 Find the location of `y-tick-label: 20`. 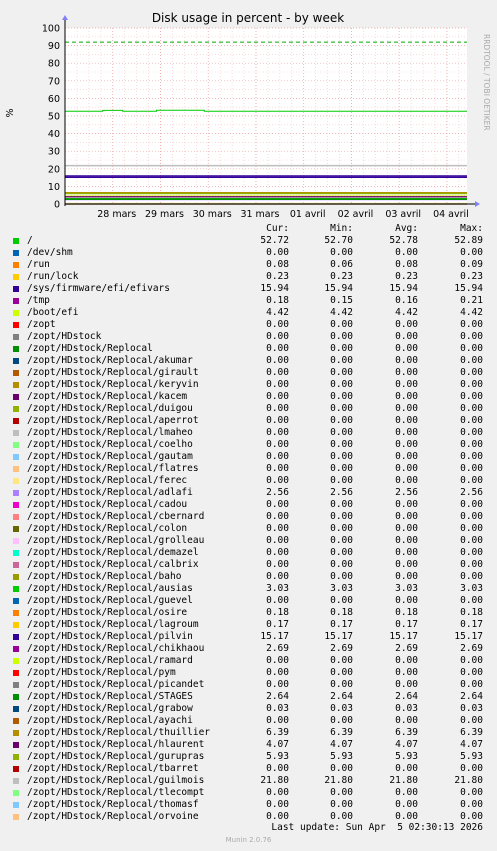

y-tick-label: 20 is located at coordinates (54, 169).